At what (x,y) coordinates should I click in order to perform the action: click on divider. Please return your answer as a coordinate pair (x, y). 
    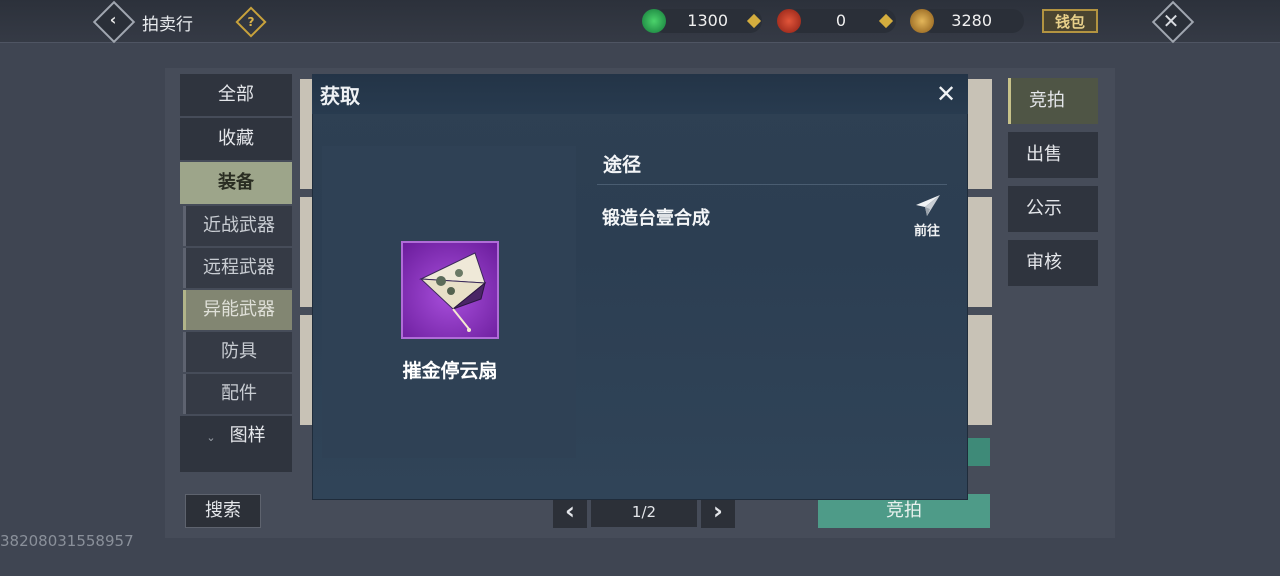
    Looking at the image, I should click on (772, 184).